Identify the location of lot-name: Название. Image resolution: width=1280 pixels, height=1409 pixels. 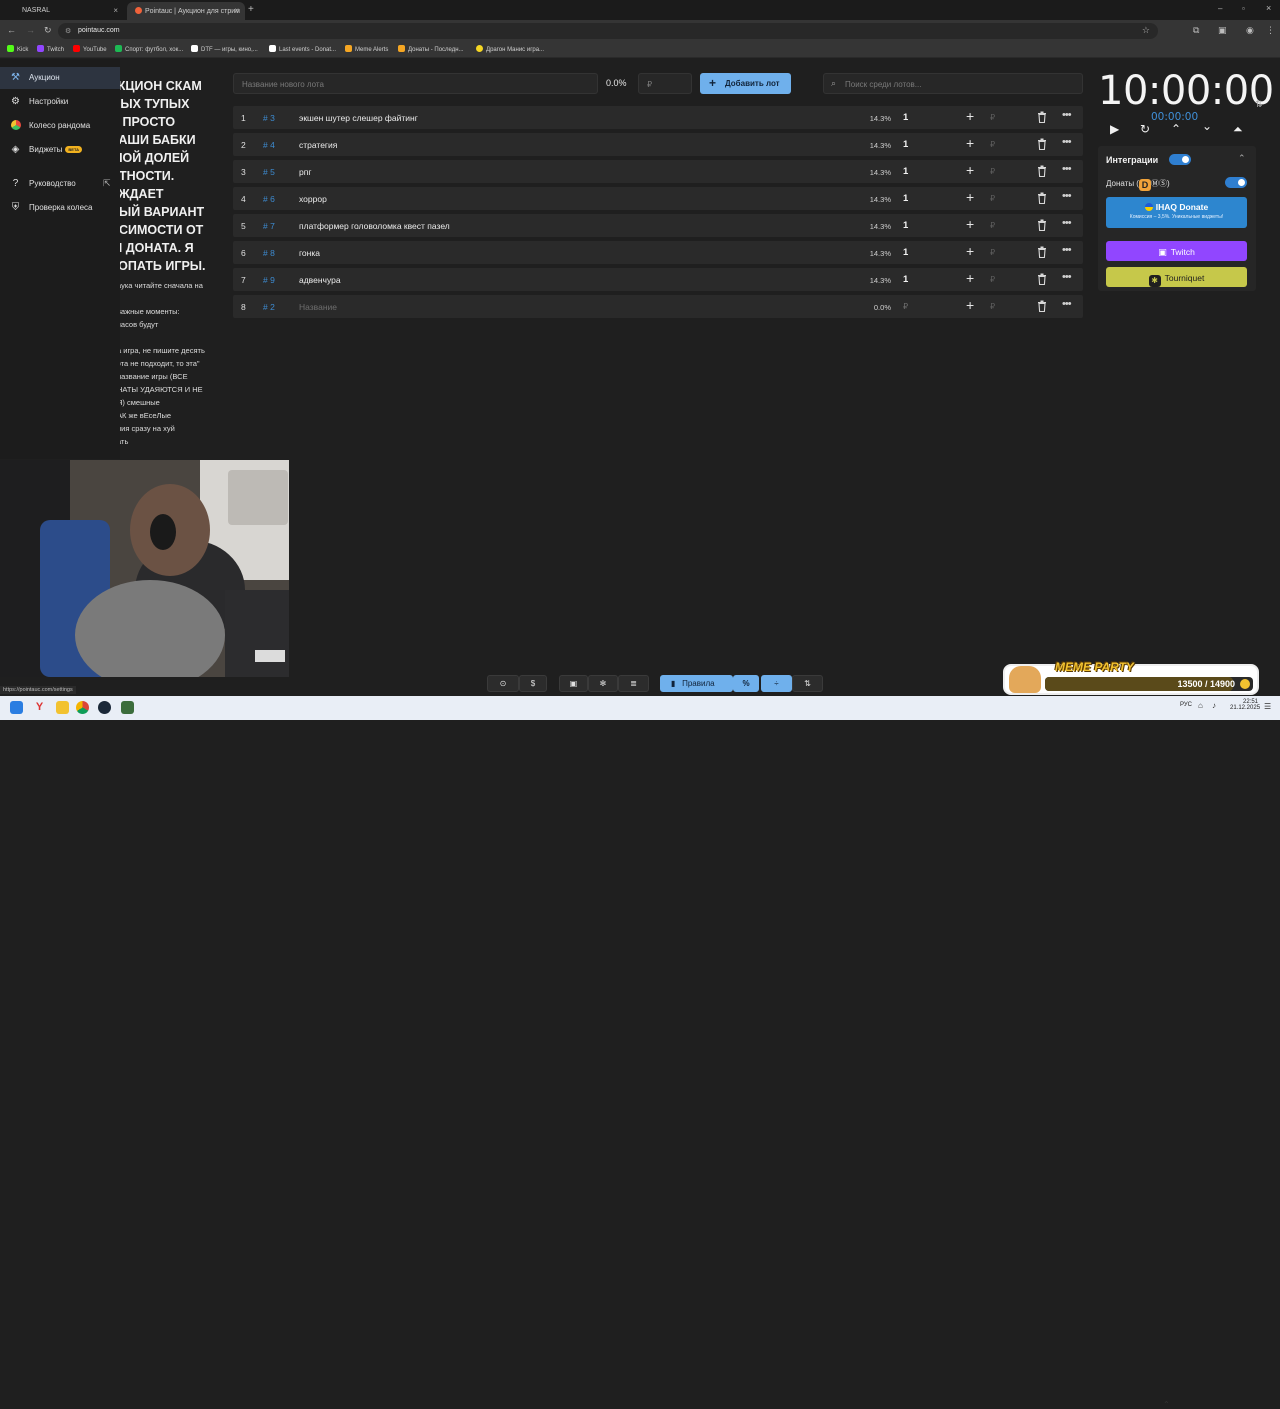
(318, 307).